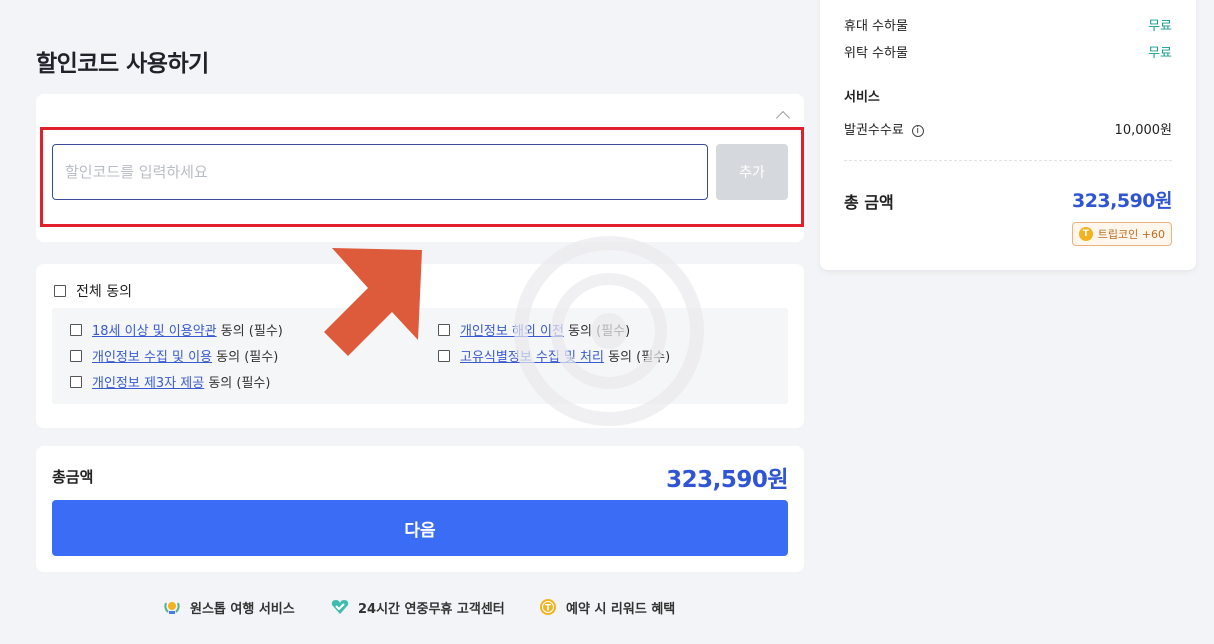  I want to click on term-link-overseas-transfer: 개인정보 해외 이전, so click(512, 331).